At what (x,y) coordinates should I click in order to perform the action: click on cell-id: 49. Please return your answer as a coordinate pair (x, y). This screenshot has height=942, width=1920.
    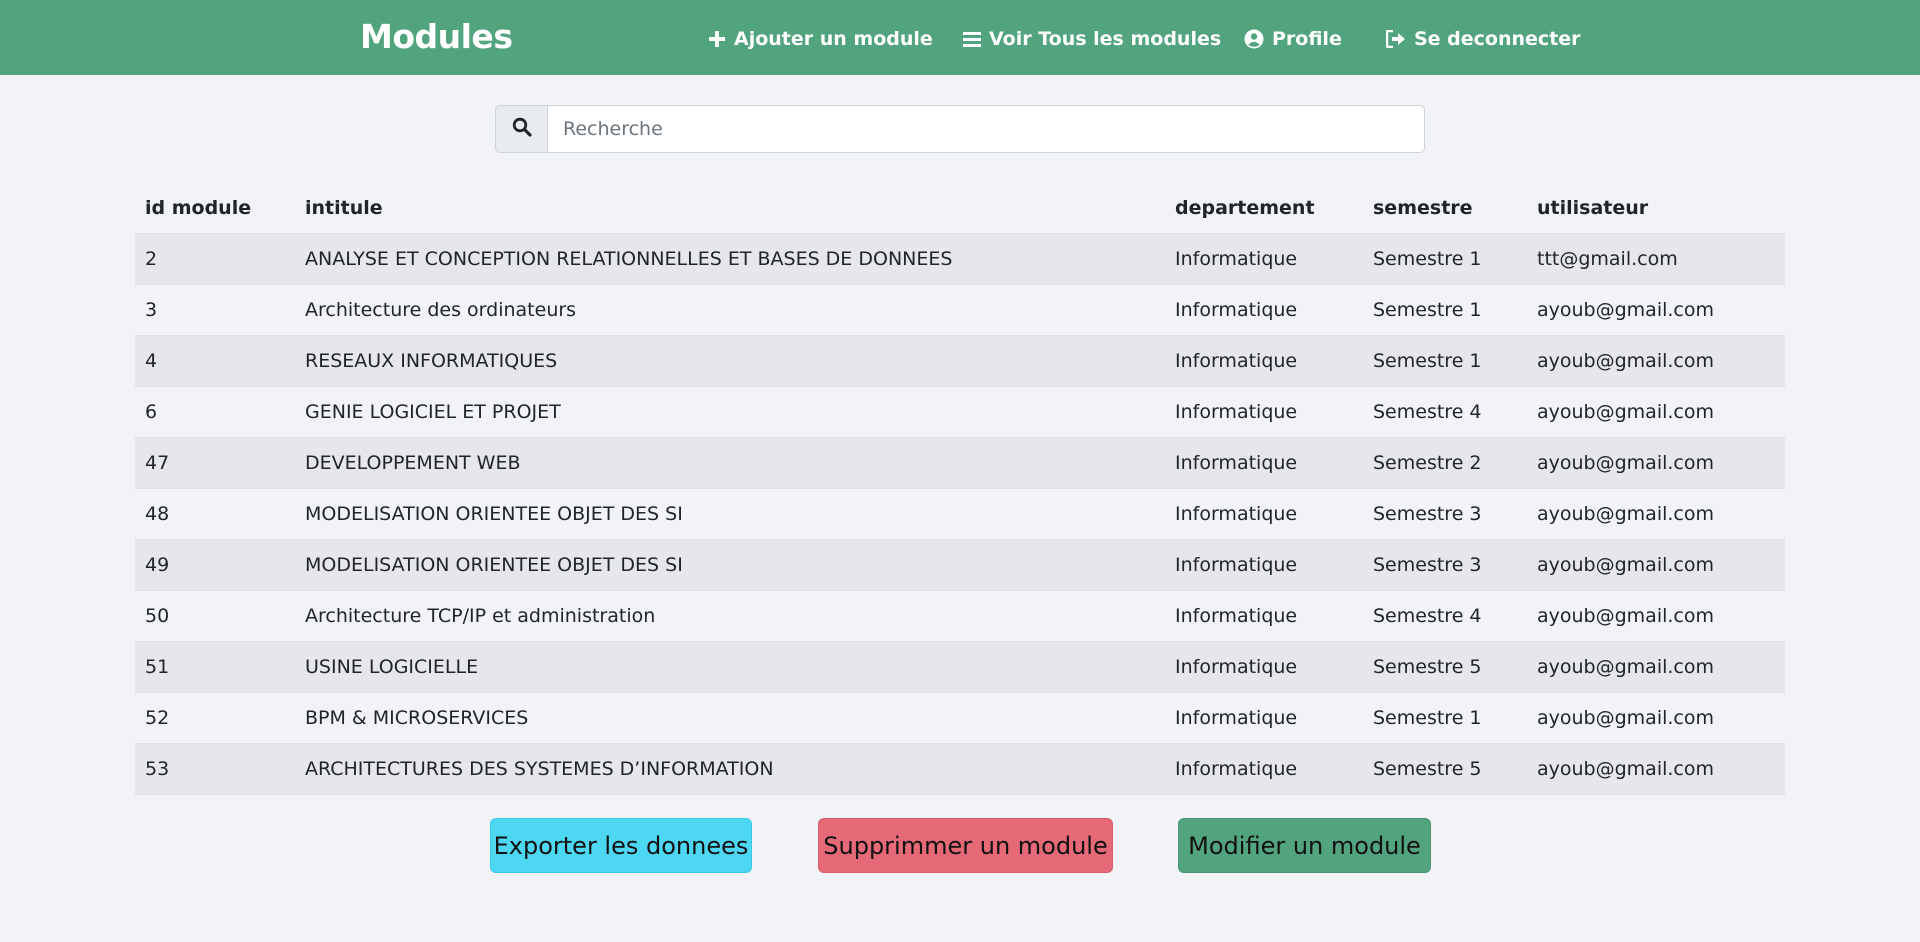
    Looking at the image, I should click on (215, 565).